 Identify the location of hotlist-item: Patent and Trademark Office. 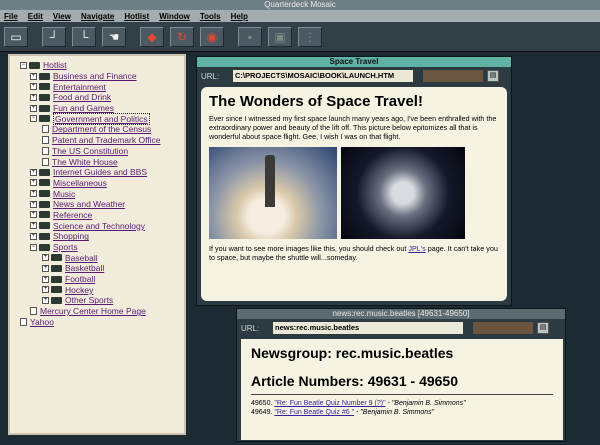
(100, 140).